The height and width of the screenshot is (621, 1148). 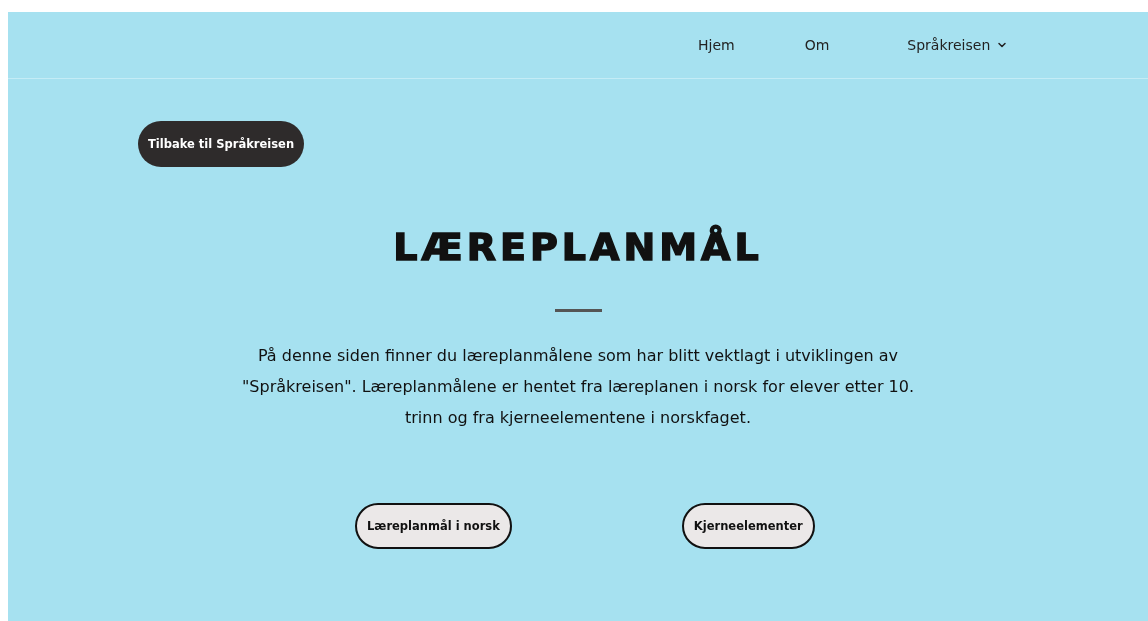 What do you see at coordinates (578, 247) in the screenshot?
I see `page-title: LÆREPLANMÅL` at bounding box center [578, 247].